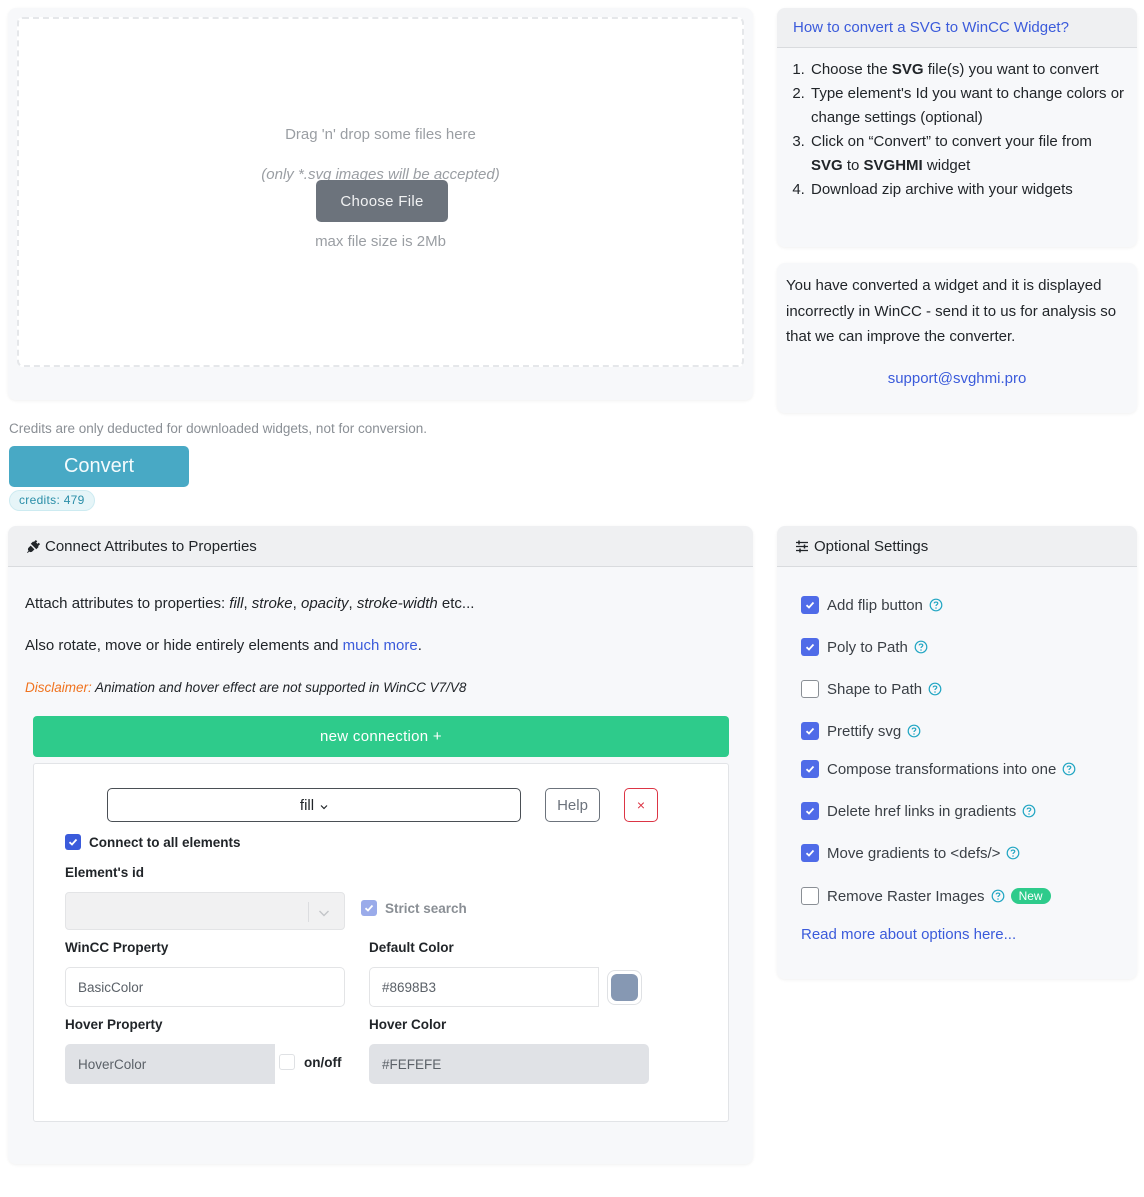 Image resolution: width=1144 pixels, height=1197 pixels. I want to click on option-label: Remove Raster Images, so click(906, 896).